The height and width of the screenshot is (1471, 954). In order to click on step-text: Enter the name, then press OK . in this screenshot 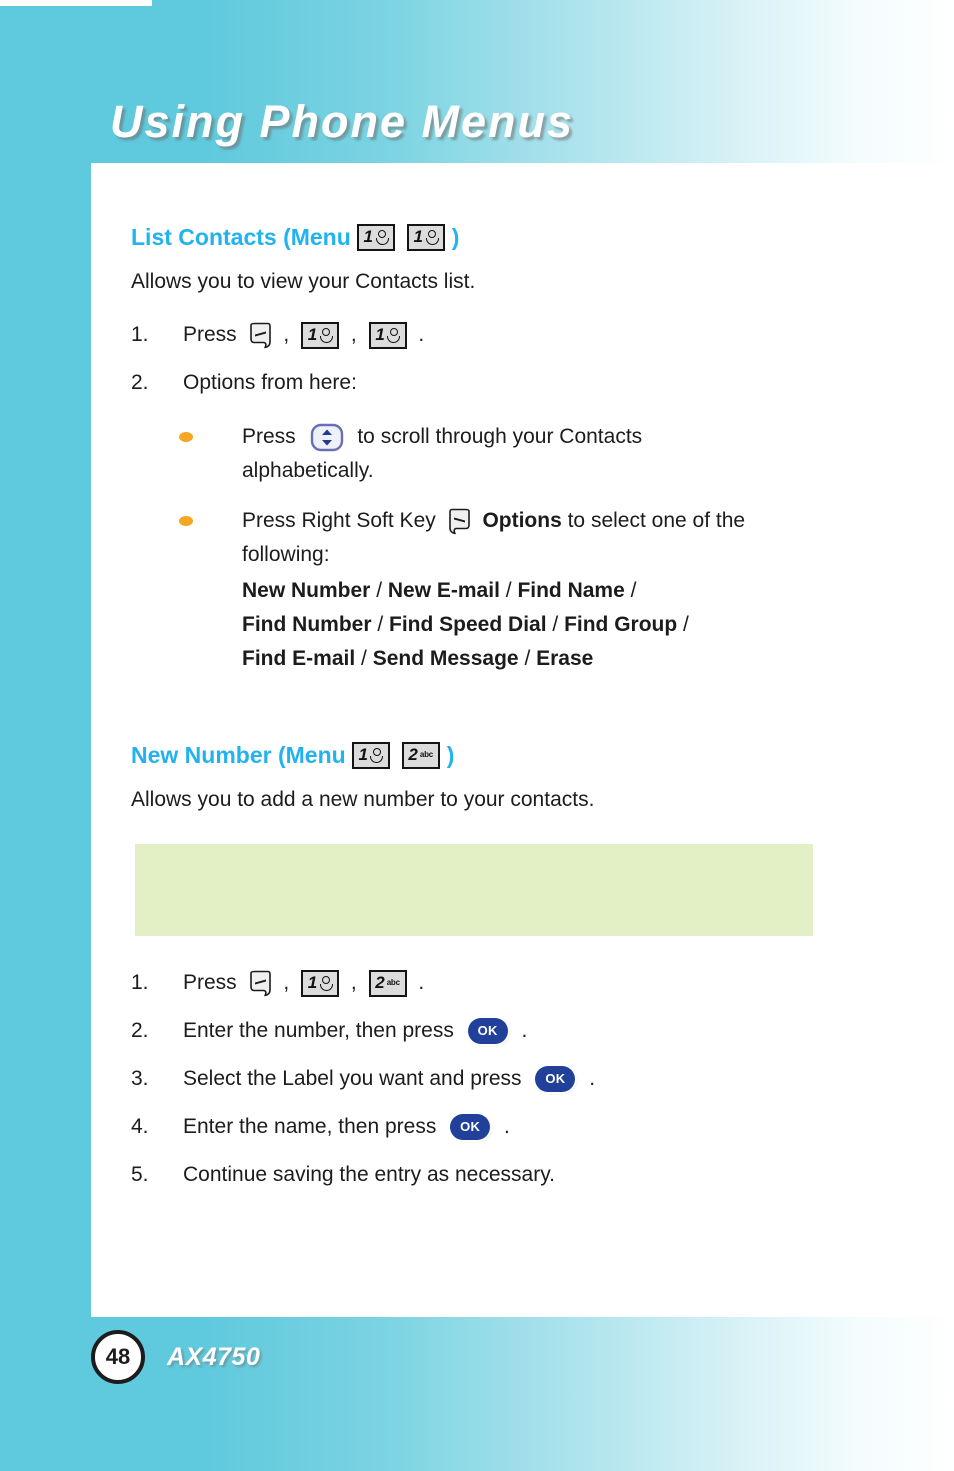, I will do `click(346, 1127)`.